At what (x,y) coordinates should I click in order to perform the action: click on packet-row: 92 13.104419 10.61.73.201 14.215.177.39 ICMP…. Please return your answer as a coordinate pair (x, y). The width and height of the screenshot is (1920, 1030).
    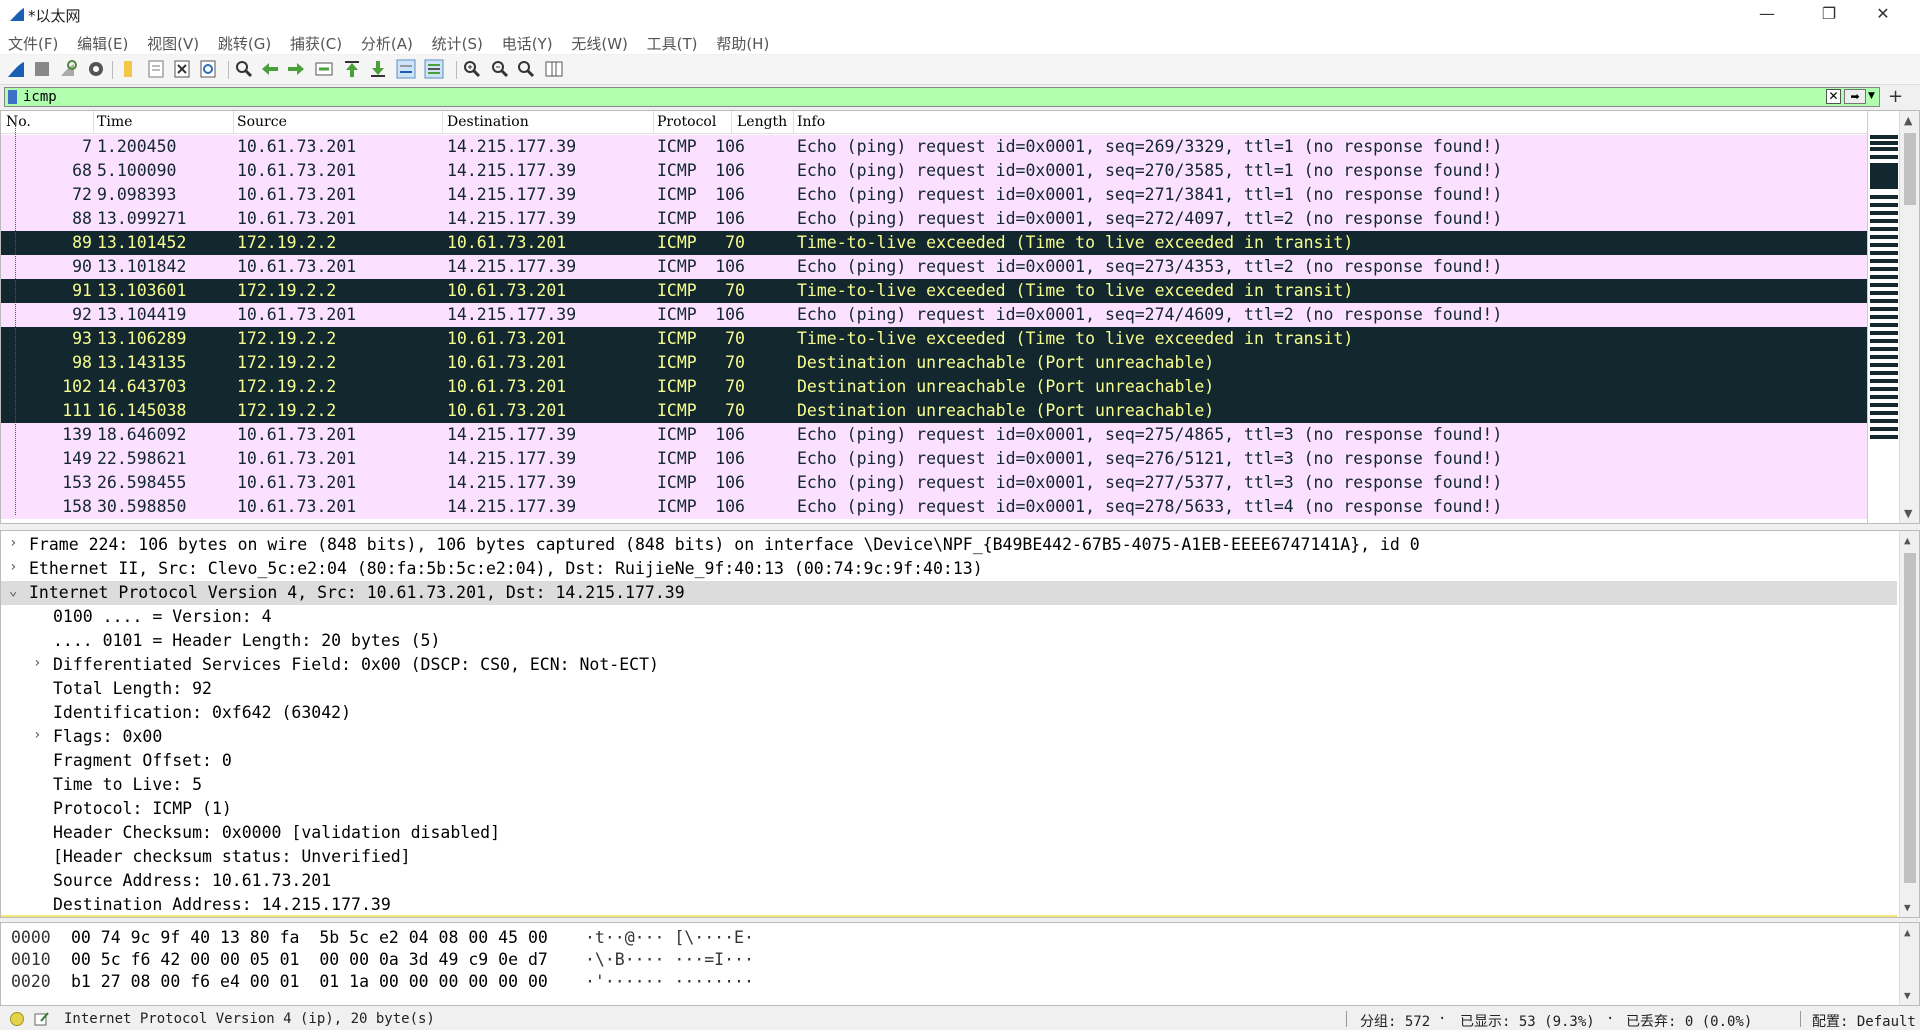
    Looking at the image, I should click on (934, 315).